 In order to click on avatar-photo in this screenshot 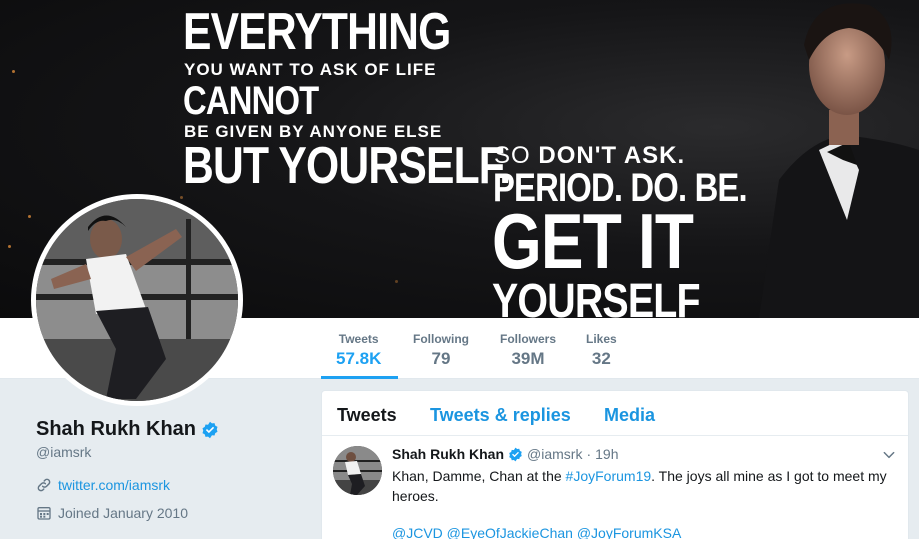, I will do `click(137, 300)`.